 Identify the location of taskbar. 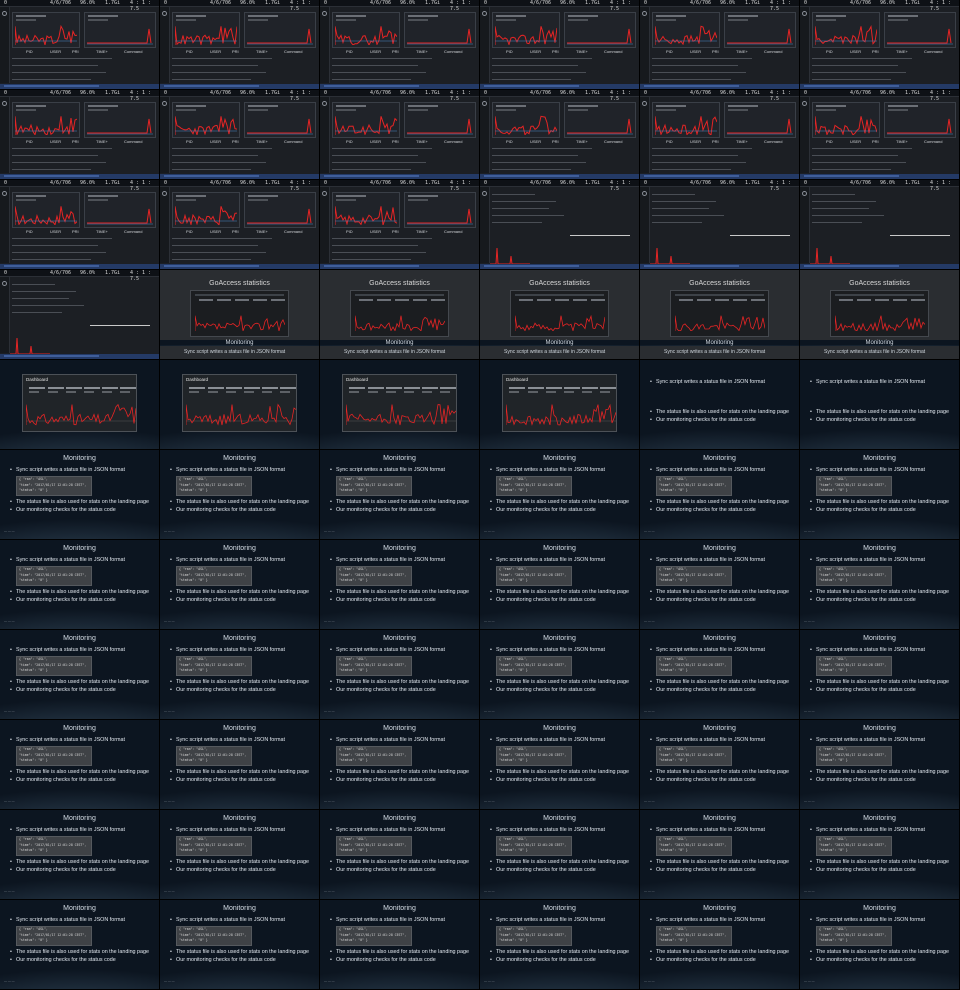
(559, 86).